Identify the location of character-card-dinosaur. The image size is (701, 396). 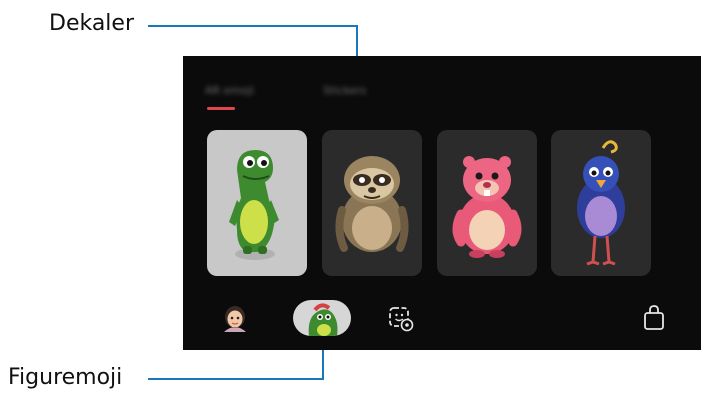
(257, 203).